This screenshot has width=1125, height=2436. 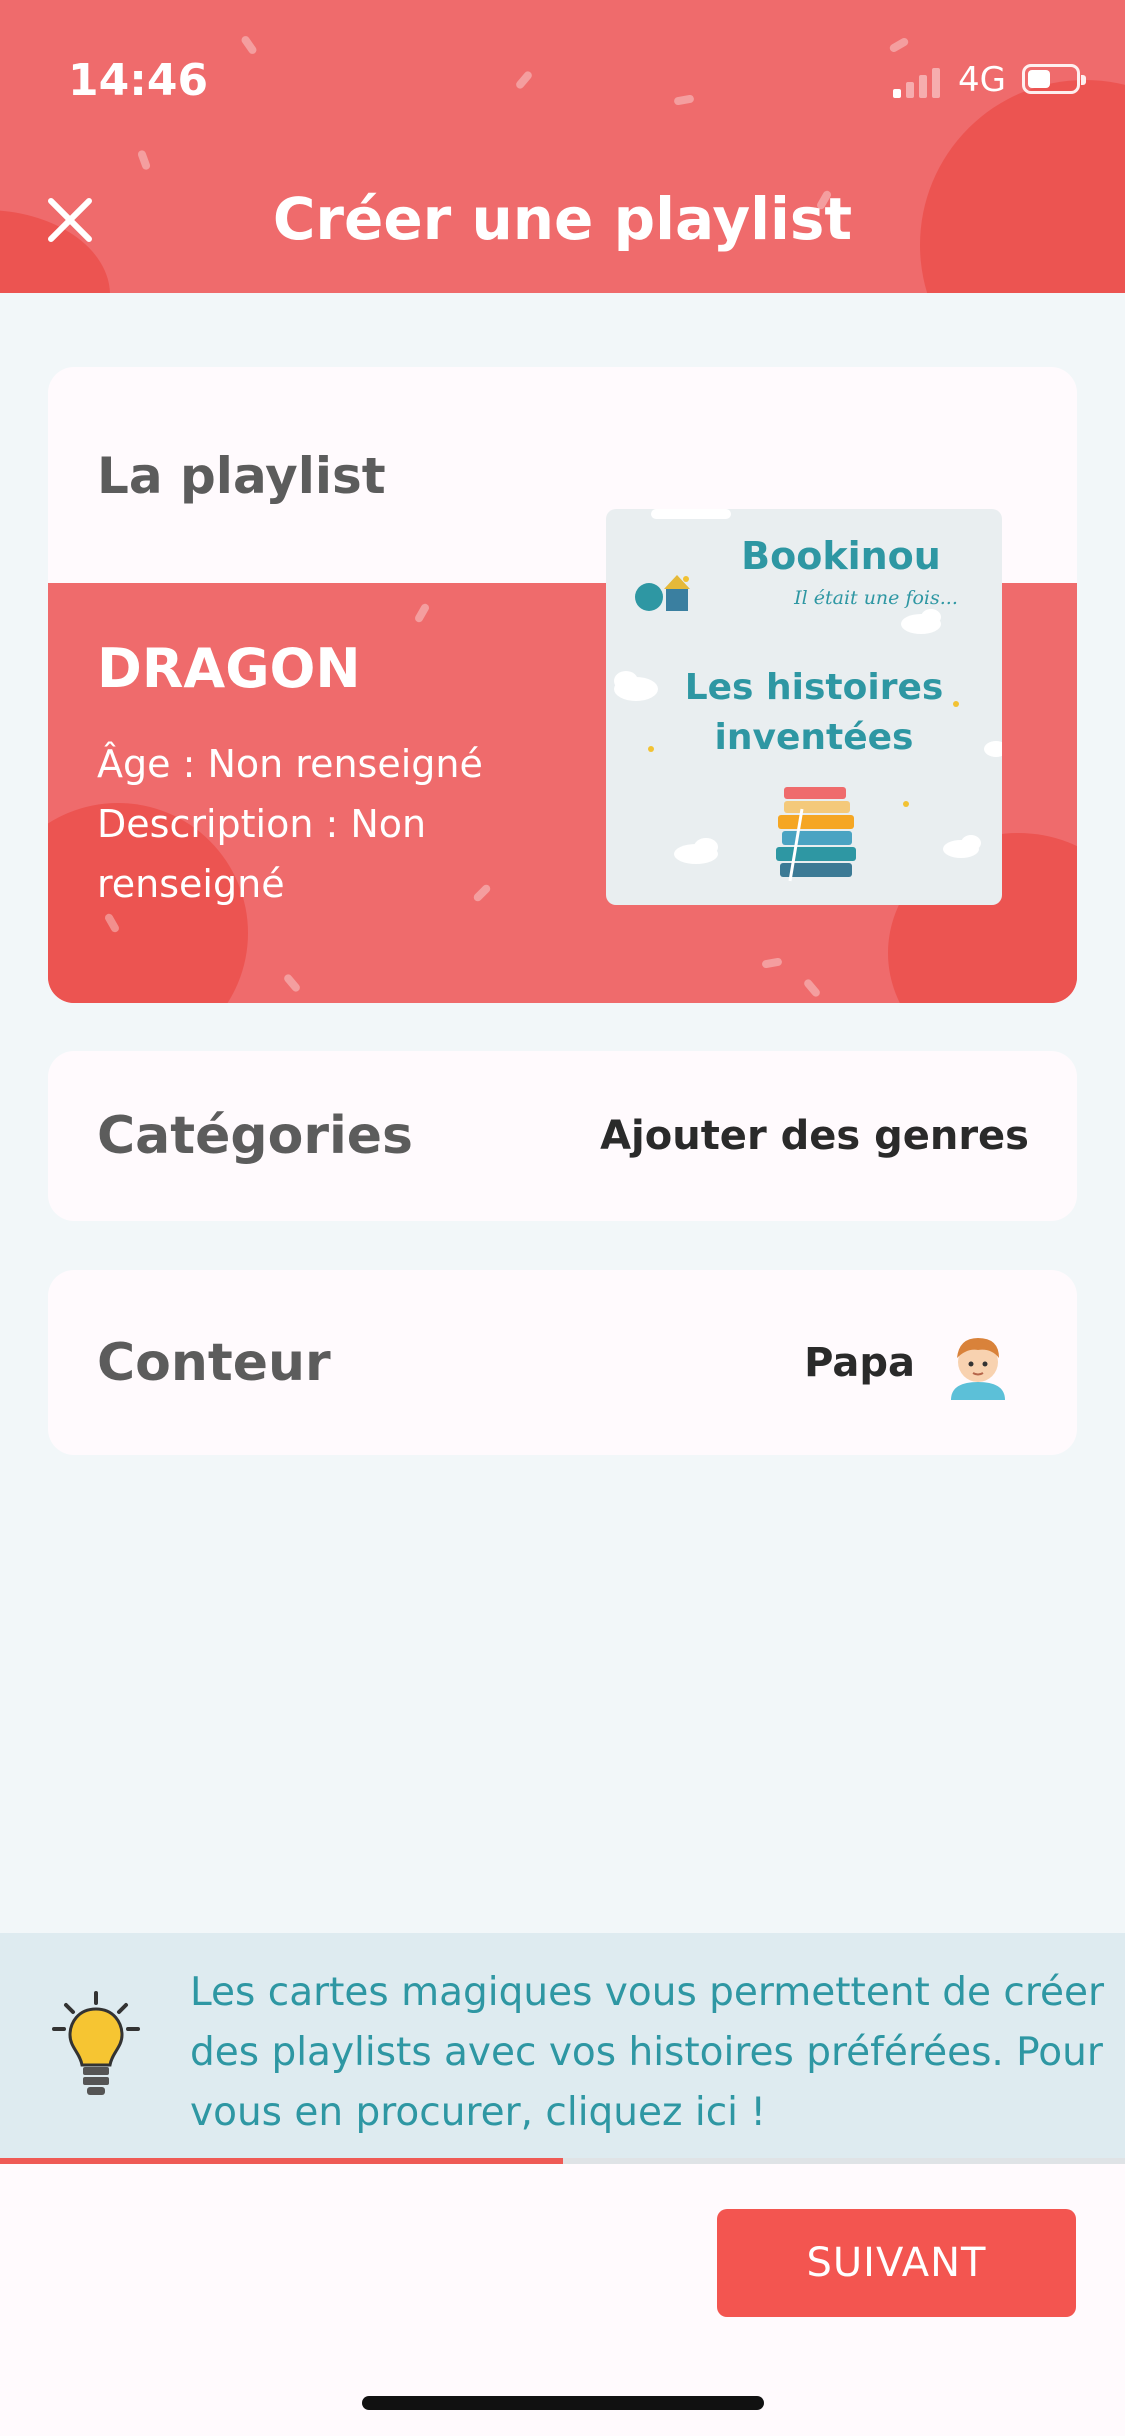 I want to click on lightbulb-icon, so click(x=96, y=2043).